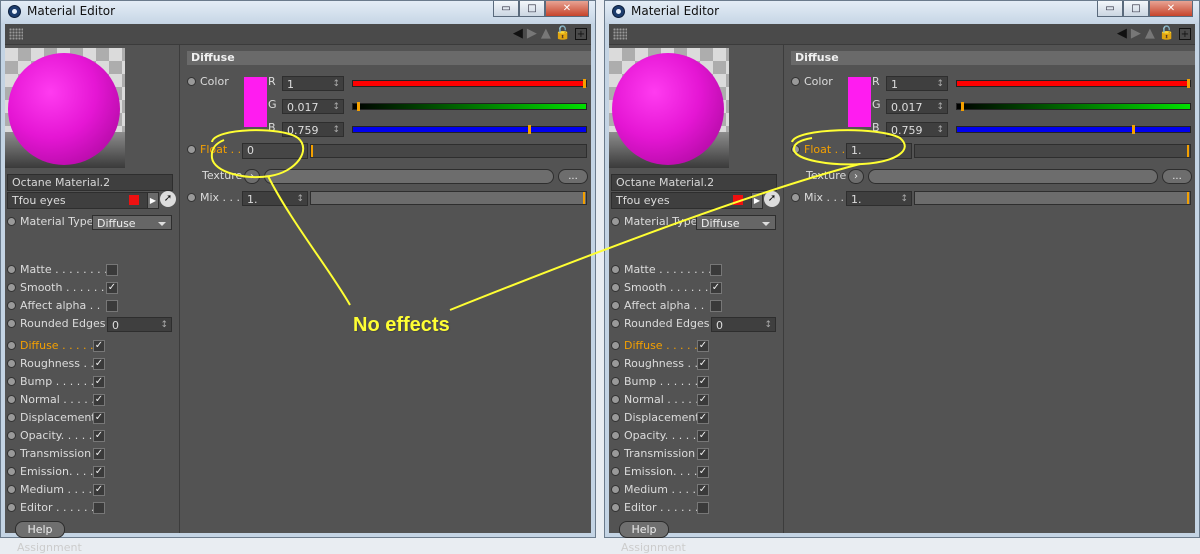 The height and width of the screenshot is (554, 1200). What do you see at coordinates (660, 489) in the screenshot?
I see `channel-label: Medium . . . .` at bounding box center [660, 489].